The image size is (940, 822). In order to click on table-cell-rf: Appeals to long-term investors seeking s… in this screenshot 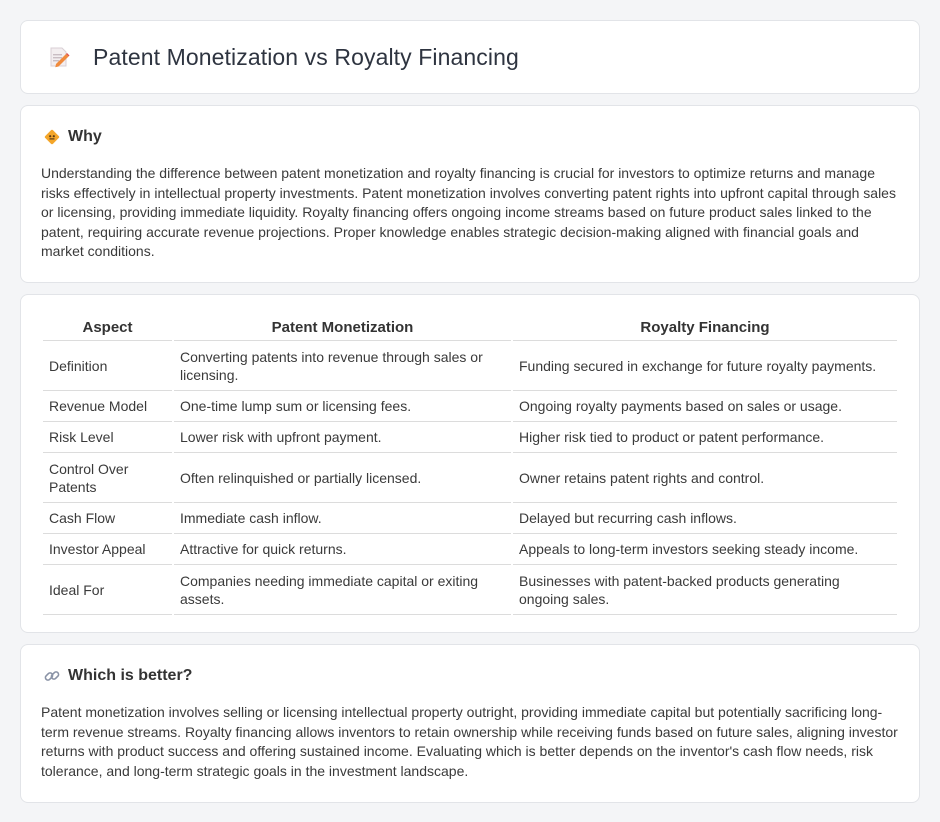, I will do `click(705, 549)`.